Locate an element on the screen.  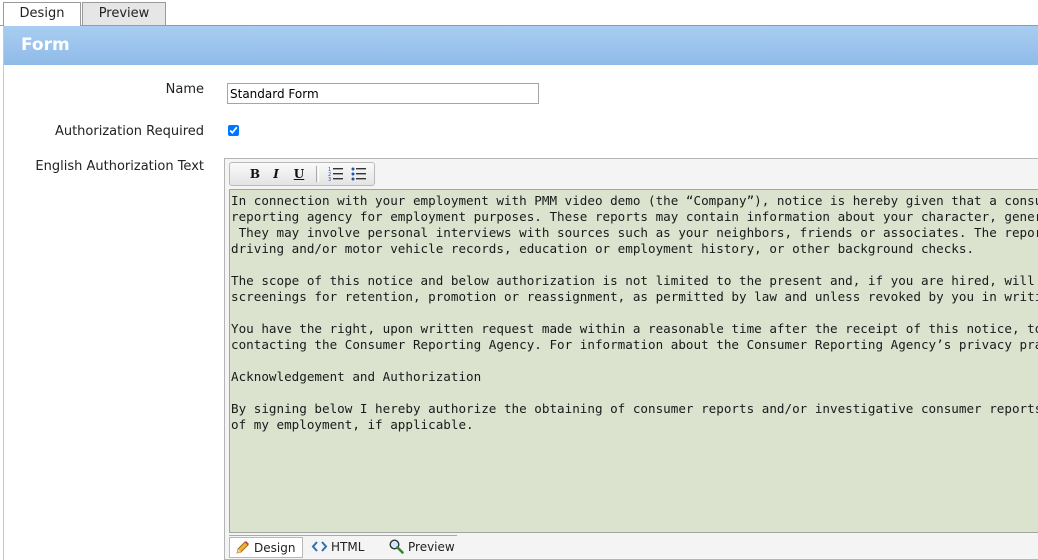
name-input is located at coordinates (383, 93).